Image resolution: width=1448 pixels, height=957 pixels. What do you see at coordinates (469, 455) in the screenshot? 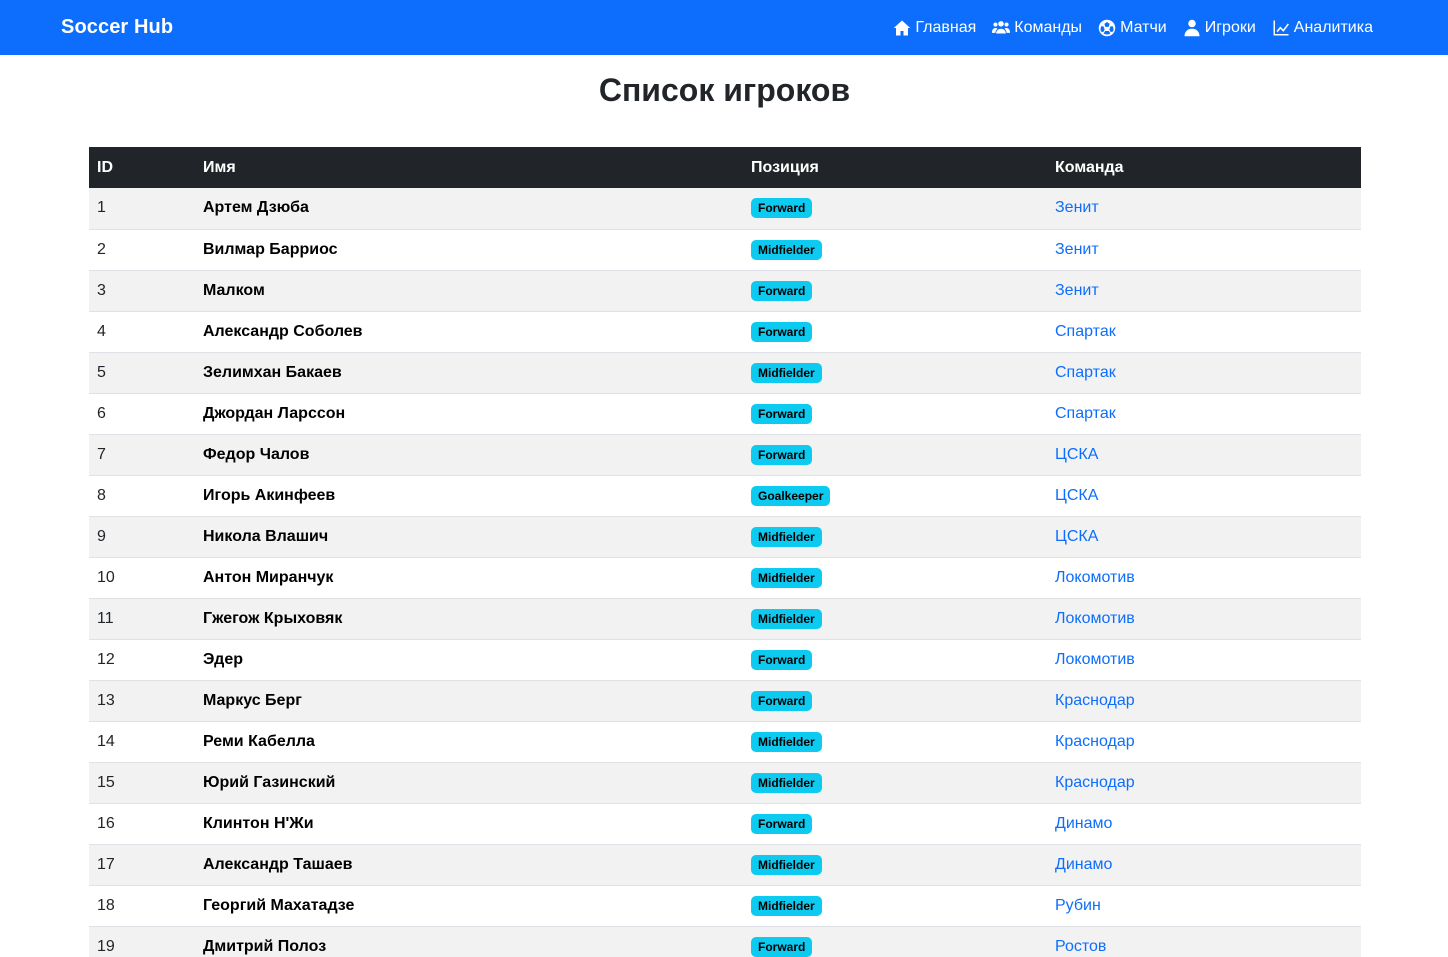
I see `player-name: Федор Чалов` at bounding box center [469, 455].